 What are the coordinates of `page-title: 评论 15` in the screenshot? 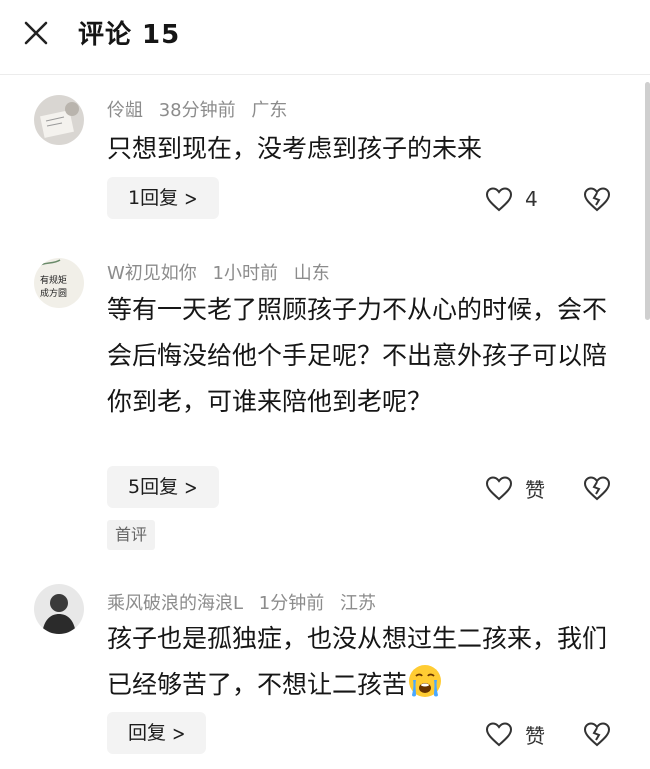 It's located at (129, 35).